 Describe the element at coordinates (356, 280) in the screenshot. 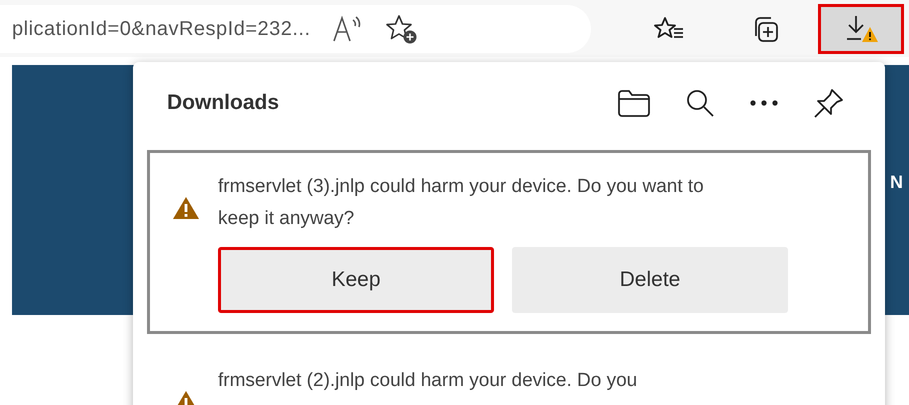

I see `action-button: Keep` at that location.